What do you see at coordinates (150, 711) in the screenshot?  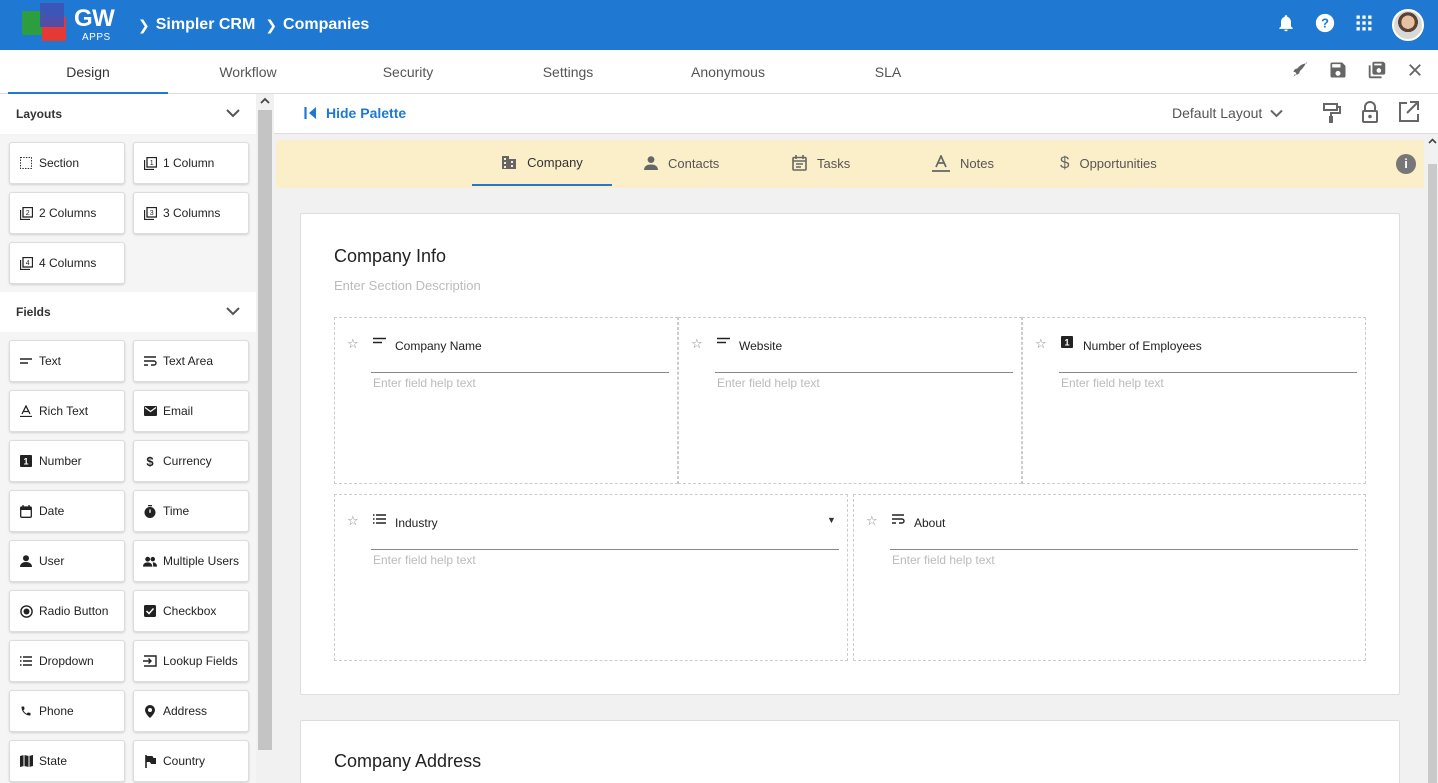 I see `address-icon` at bounding box center [150, 711].